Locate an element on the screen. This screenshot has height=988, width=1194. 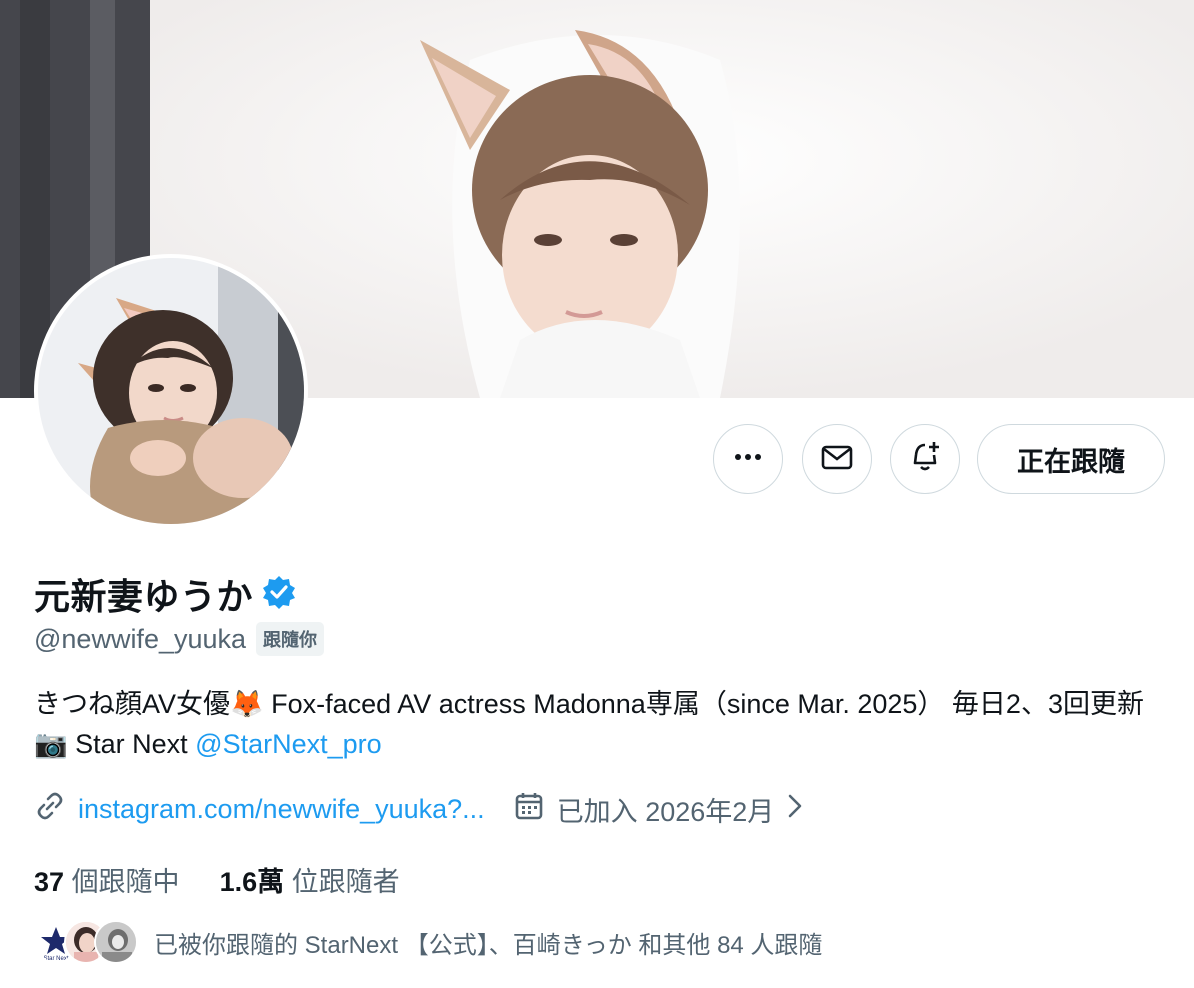
bell-plus-icon is located at coordinates (925, 459).